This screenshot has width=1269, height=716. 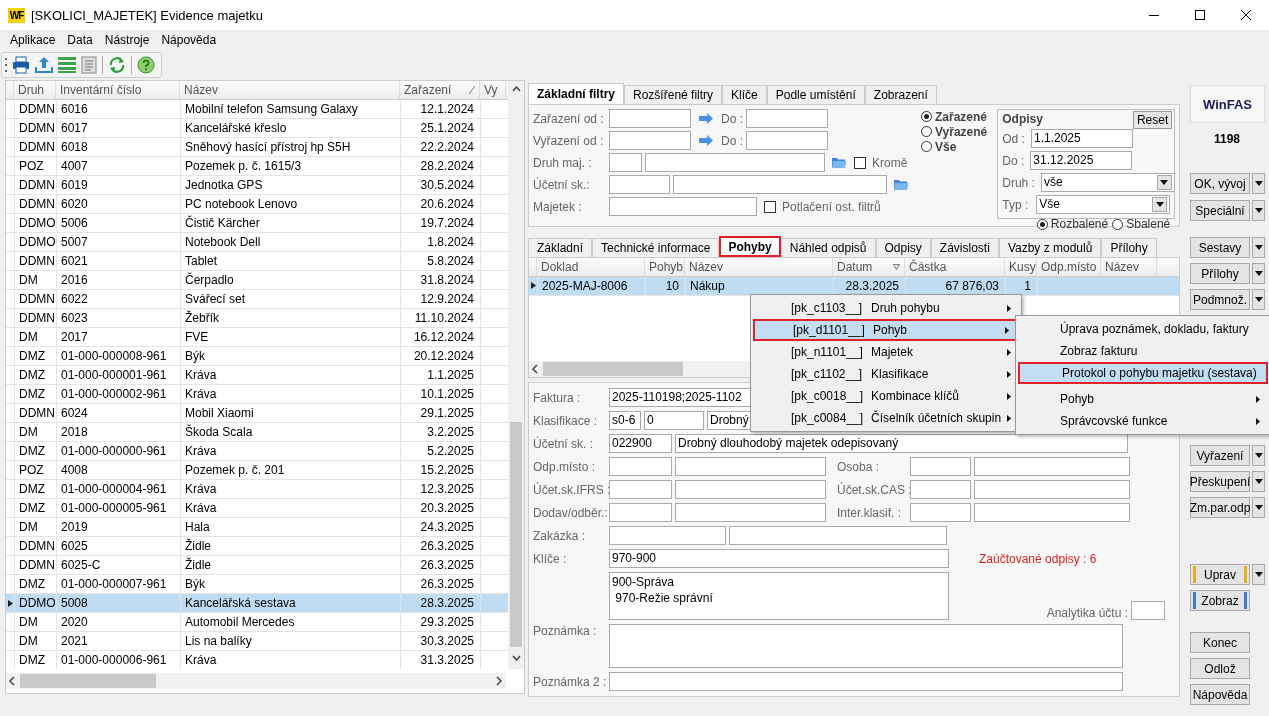 I want to click on side-button: Sestavy, so click(x=1220, y=247).